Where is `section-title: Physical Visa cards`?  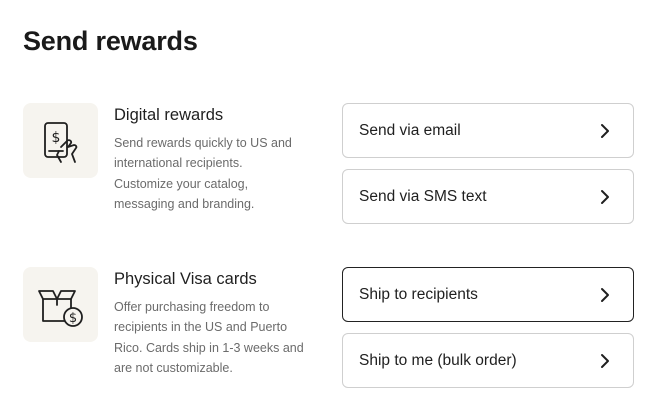 section-title: Physical Visa cards is located at coordinates (185, 279).